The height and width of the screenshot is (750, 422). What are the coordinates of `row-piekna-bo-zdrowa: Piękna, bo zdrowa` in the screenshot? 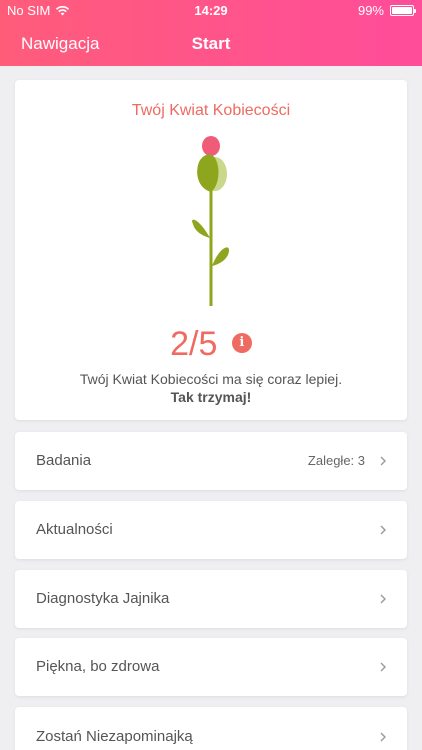 It's located at (211, 667).